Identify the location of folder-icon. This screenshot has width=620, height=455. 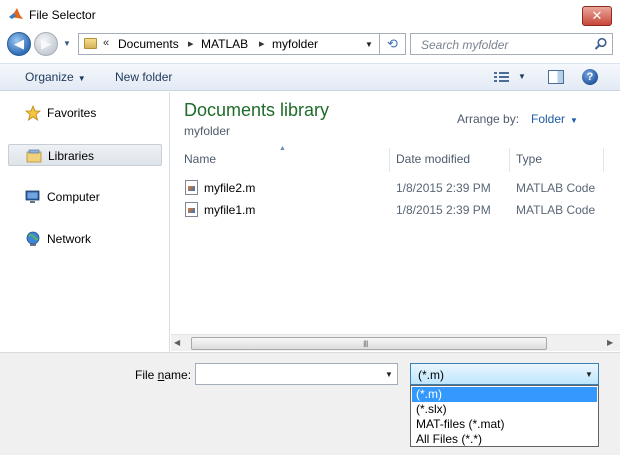
(90, 43).